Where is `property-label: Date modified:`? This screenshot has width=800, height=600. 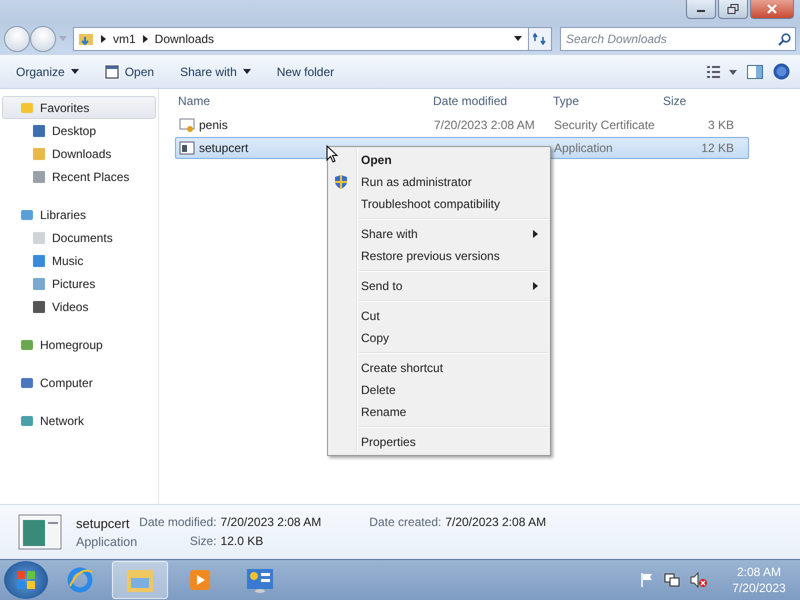 property-label: Date modified: is located at coordinates (178, 522).